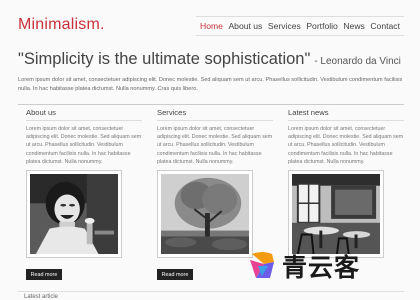 This screenshot has height=300, width=420. What do you see at coordinates (245, 26) in the screenshot?
I see `nav-about: About us` at bounding box center [245, 26].